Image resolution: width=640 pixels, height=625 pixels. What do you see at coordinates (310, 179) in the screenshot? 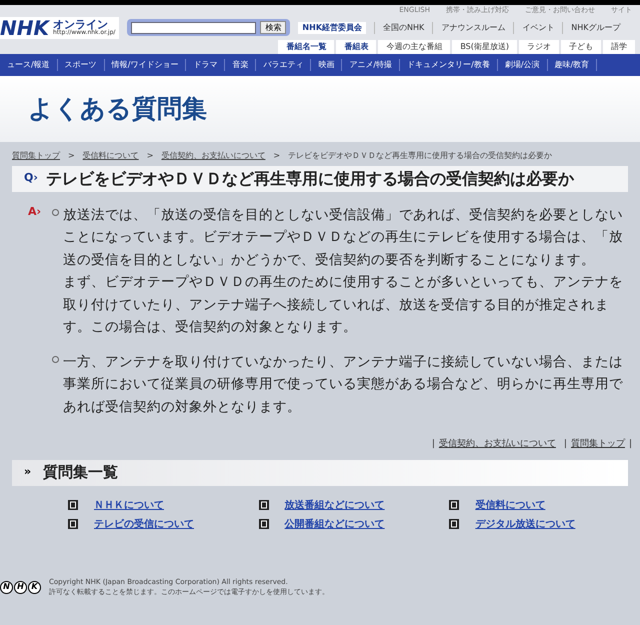
I see `question-text: テレビをビデオやＤＶＤなど再生専用に使用する場合の受信契約は必要か` at bounding box center [310, 179].